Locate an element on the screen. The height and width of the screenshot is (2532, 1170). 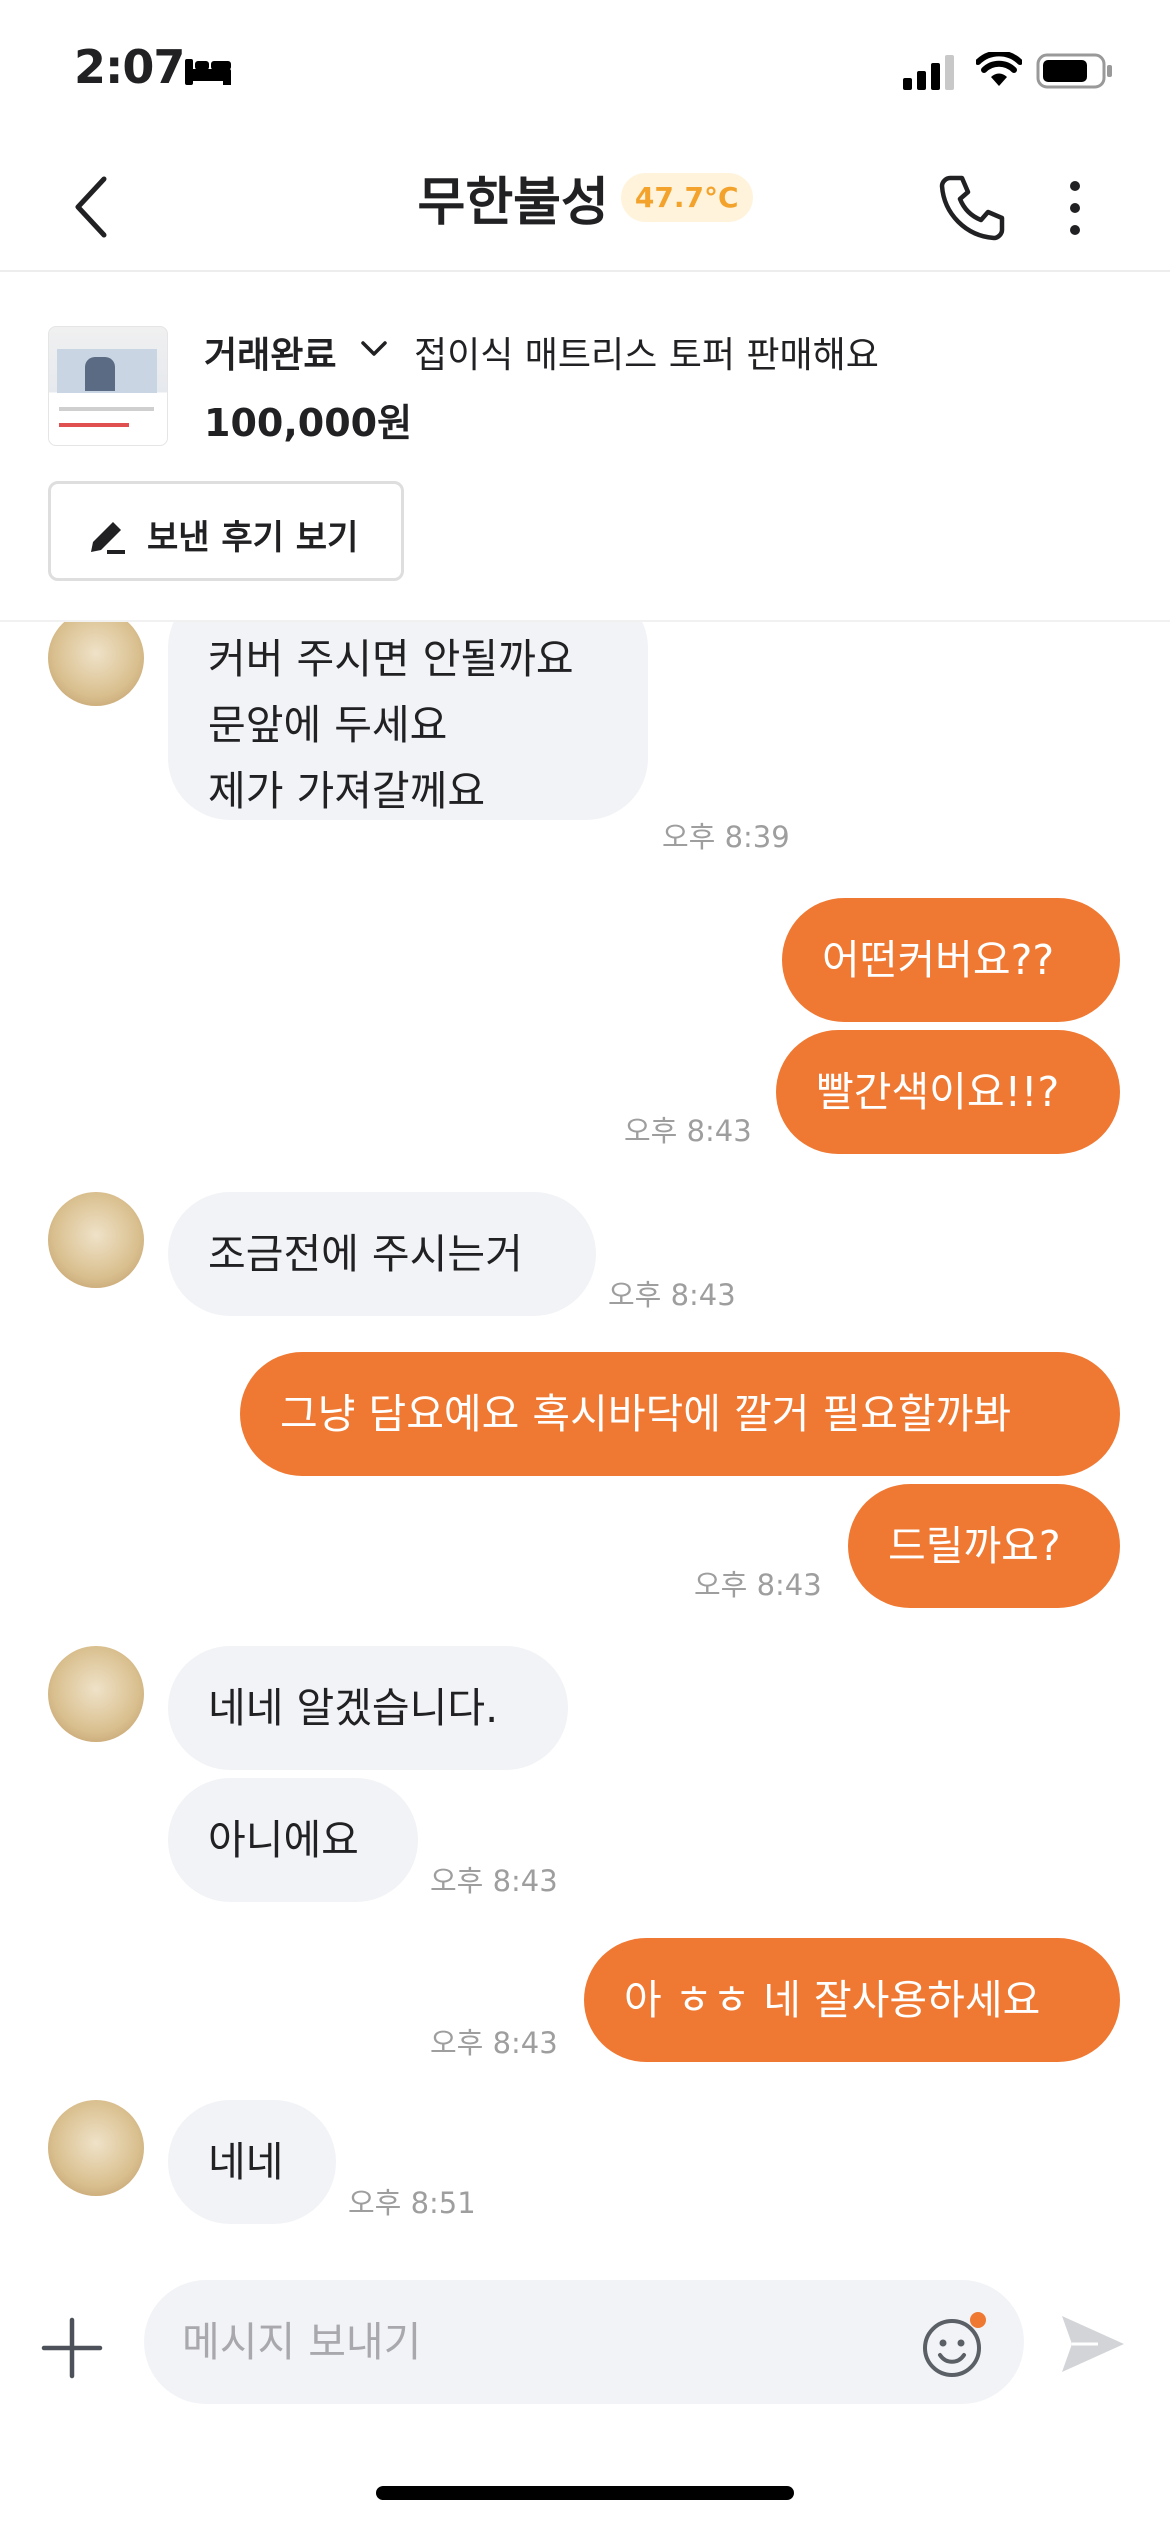
outgoing-message: 드릴까요? is located at coordinates (984, 1546).